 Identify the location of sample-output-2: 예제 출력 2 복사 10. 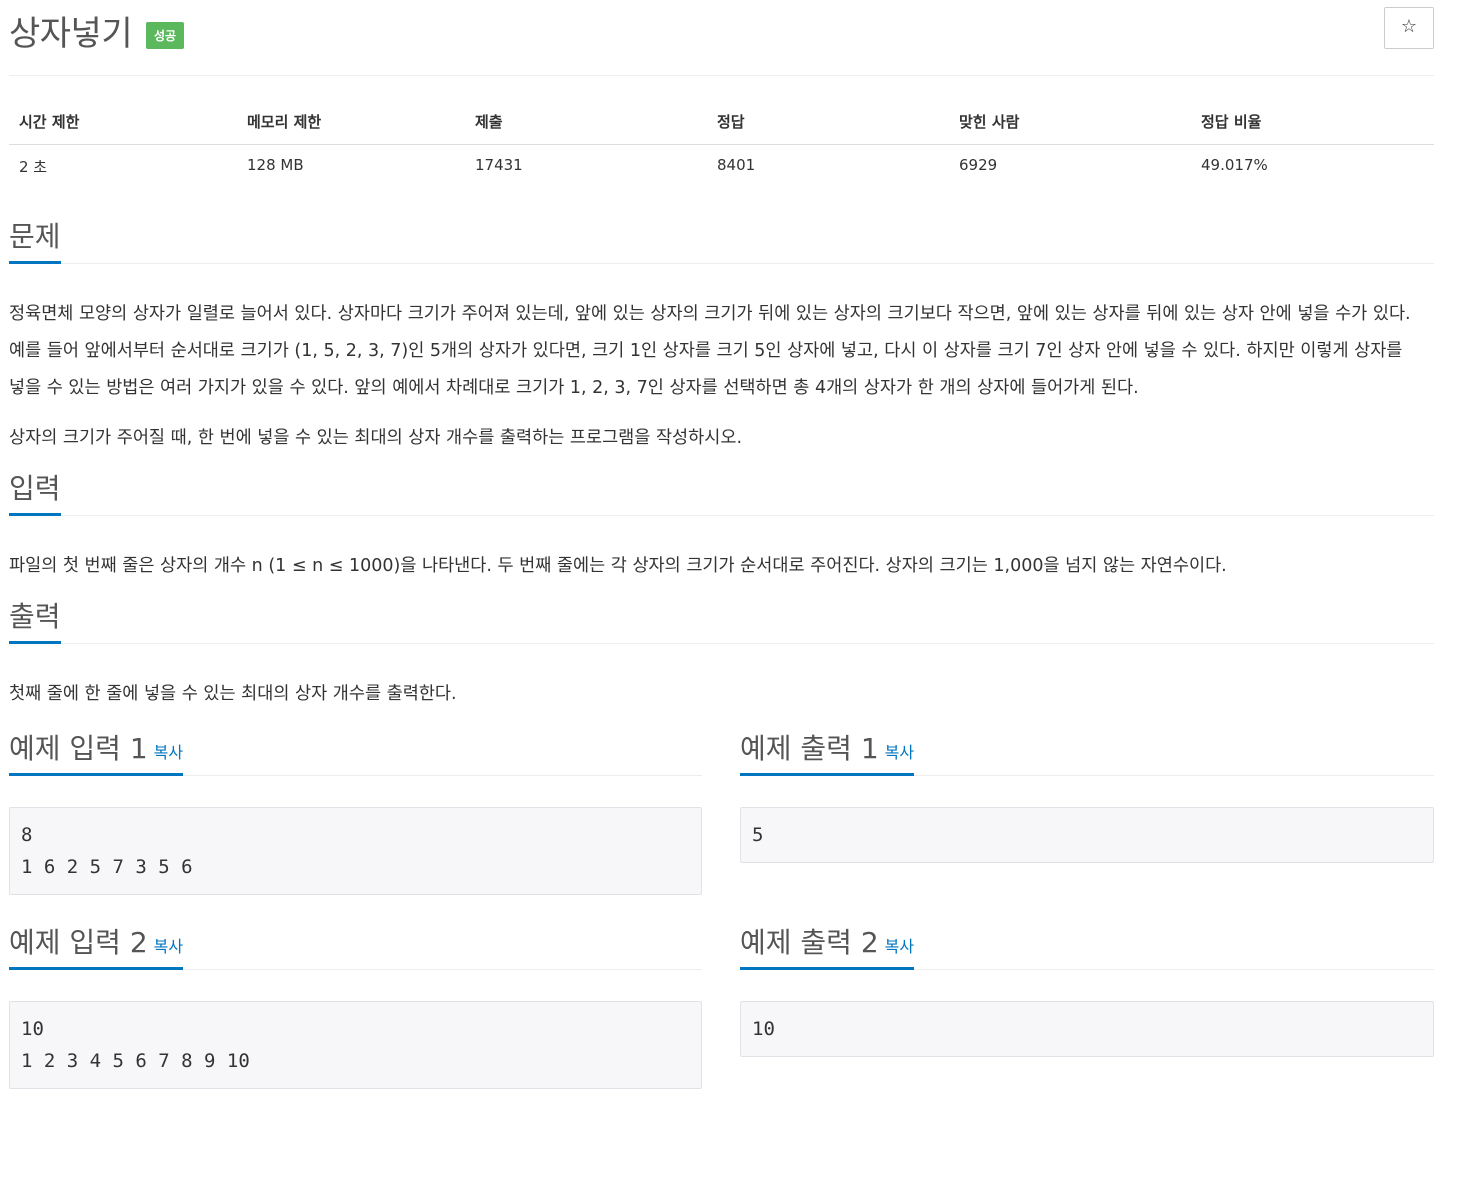
(1087, 1005).